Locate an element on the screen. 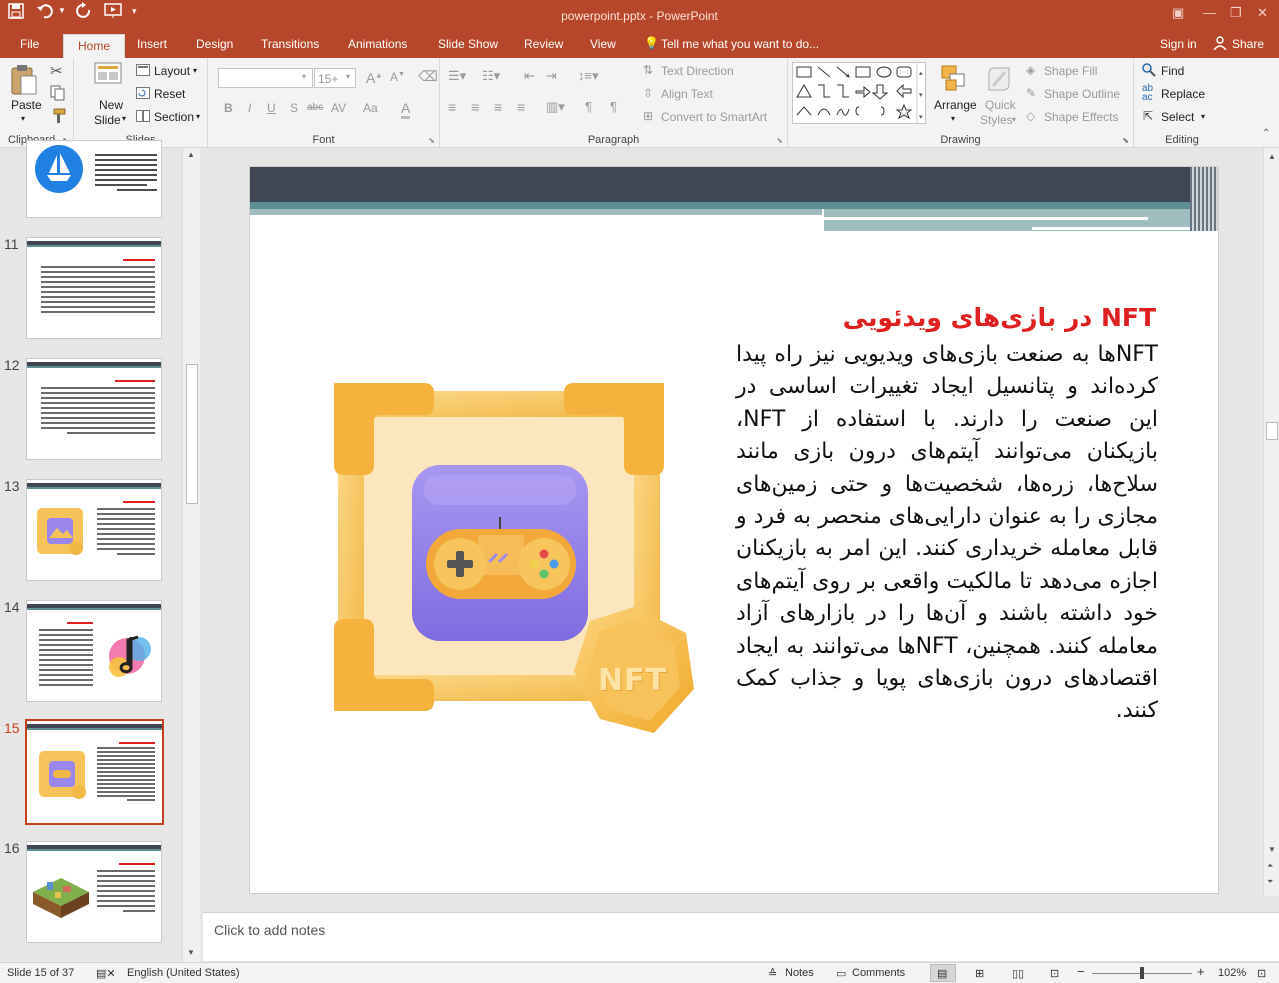 This screenshot has height=983, width=1279. paragraph-launcher-icon: ⬊ is located at coordinates (779, 140).